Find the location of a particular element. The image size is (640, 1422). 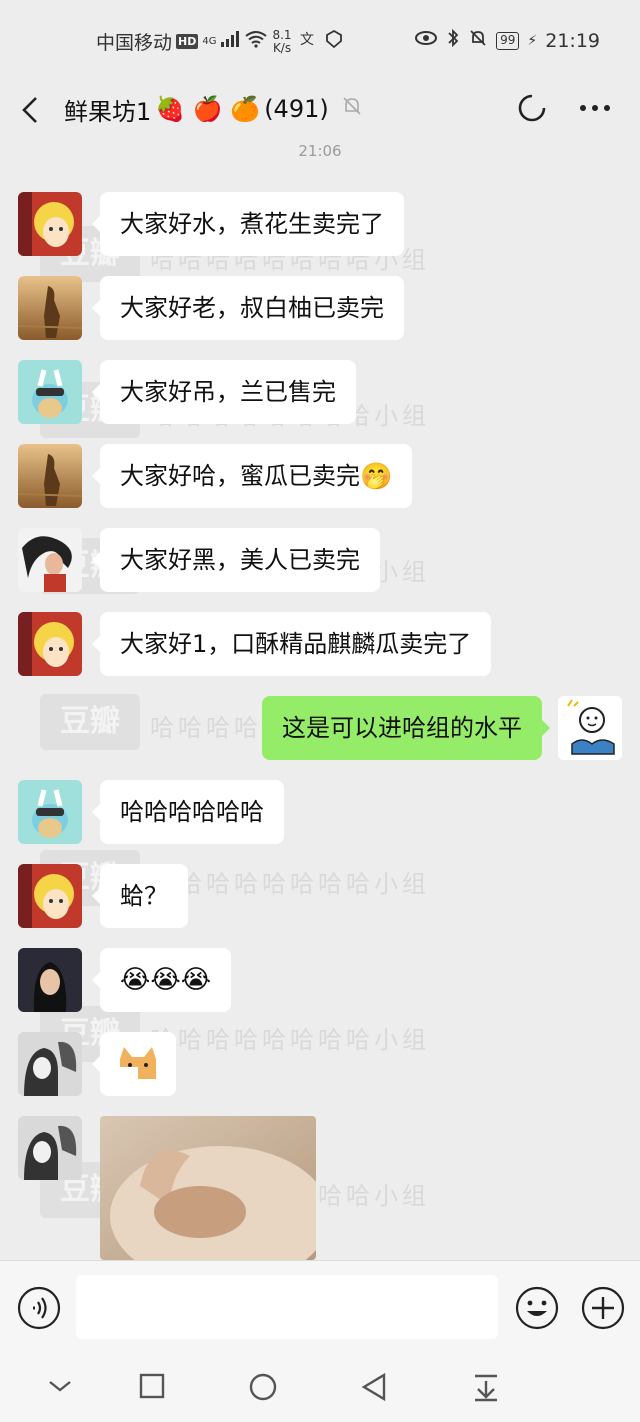

voice-button is located at coordinates (39, 1310).